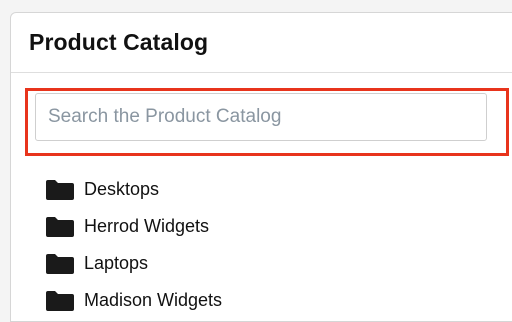  Describe the element at coordinates (153, 300) in the screenshot. I see `catalog-item-label: Madison Widgets` at that location.